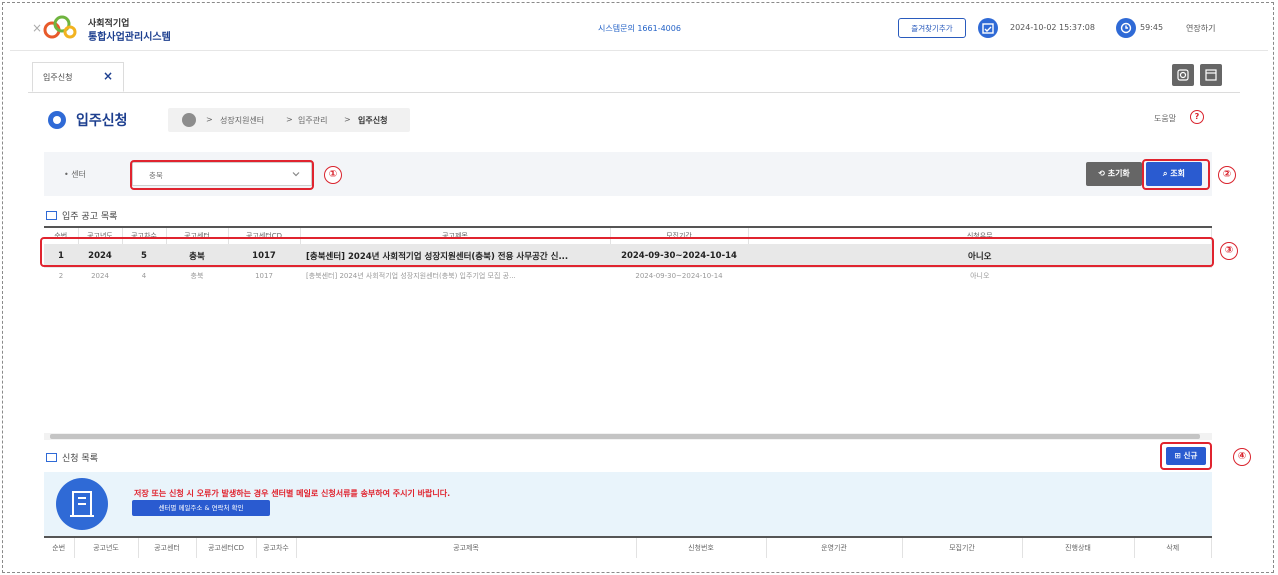  I want to click on highlight-selected-row, so click(627, 252).